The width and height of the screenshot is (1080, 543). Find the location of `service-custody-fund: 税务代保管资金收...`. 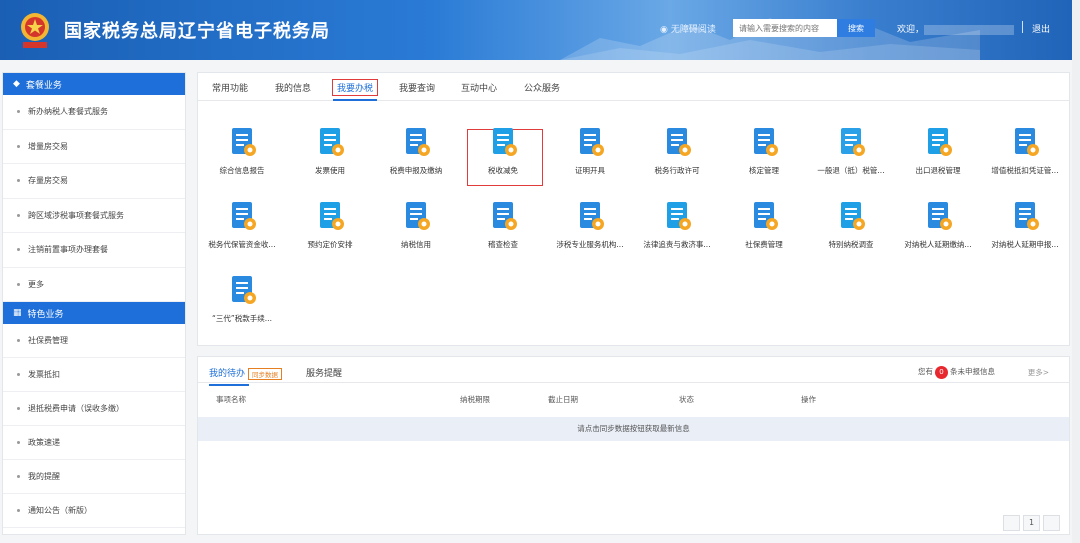

service-custody-fund: 税务代保管资金收... is located at coordinates (242, 229).